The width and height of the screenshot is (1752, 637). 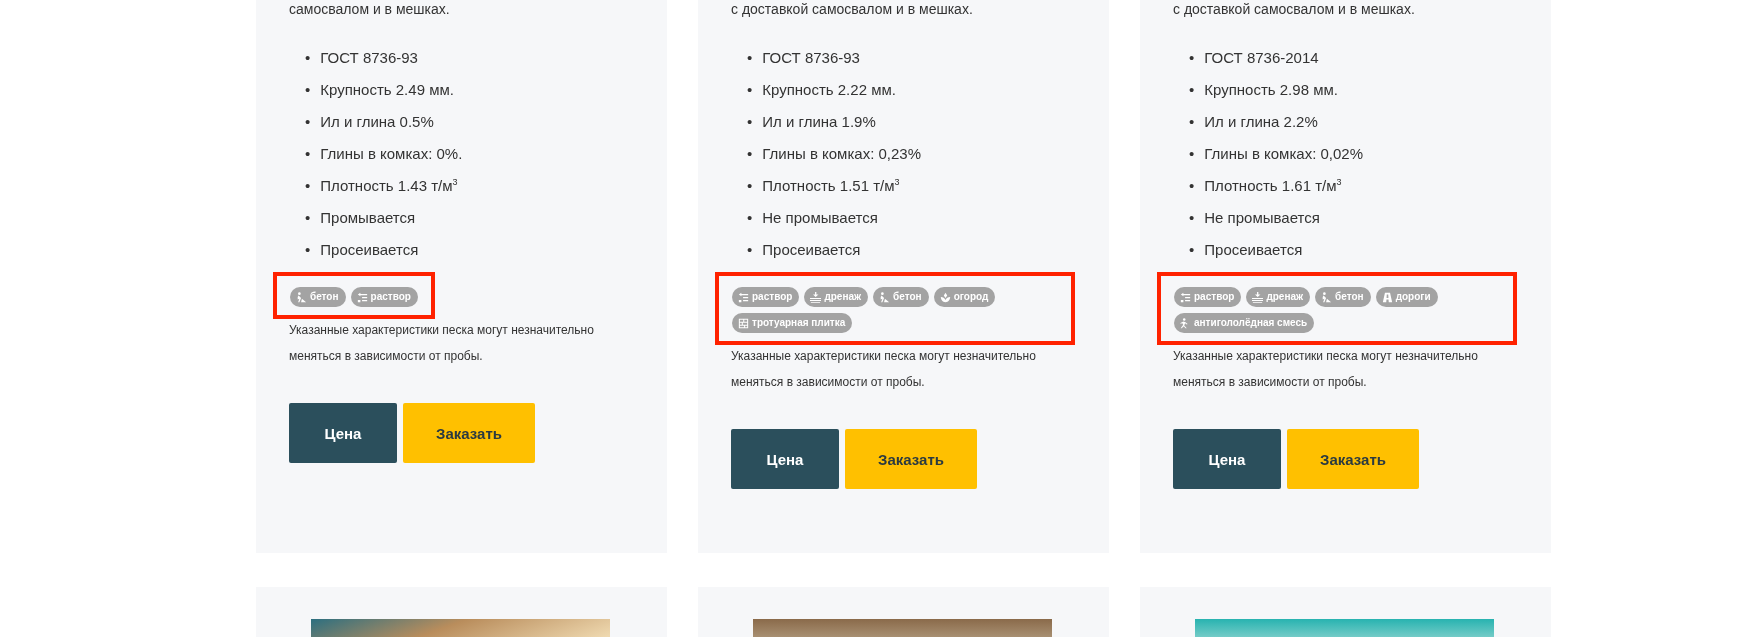 What do you see at coordinates (391, 154) in the screenshot?
I see `spec-item: Глины в комках: 0%.` at bounding box center [391, 154].